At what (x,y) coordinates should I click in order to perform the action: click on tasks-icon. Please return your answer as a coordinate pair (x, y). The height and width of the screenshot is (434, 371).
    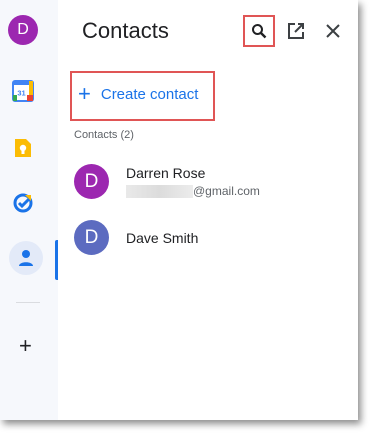
    Looking at the image, I should click on (23, 203).